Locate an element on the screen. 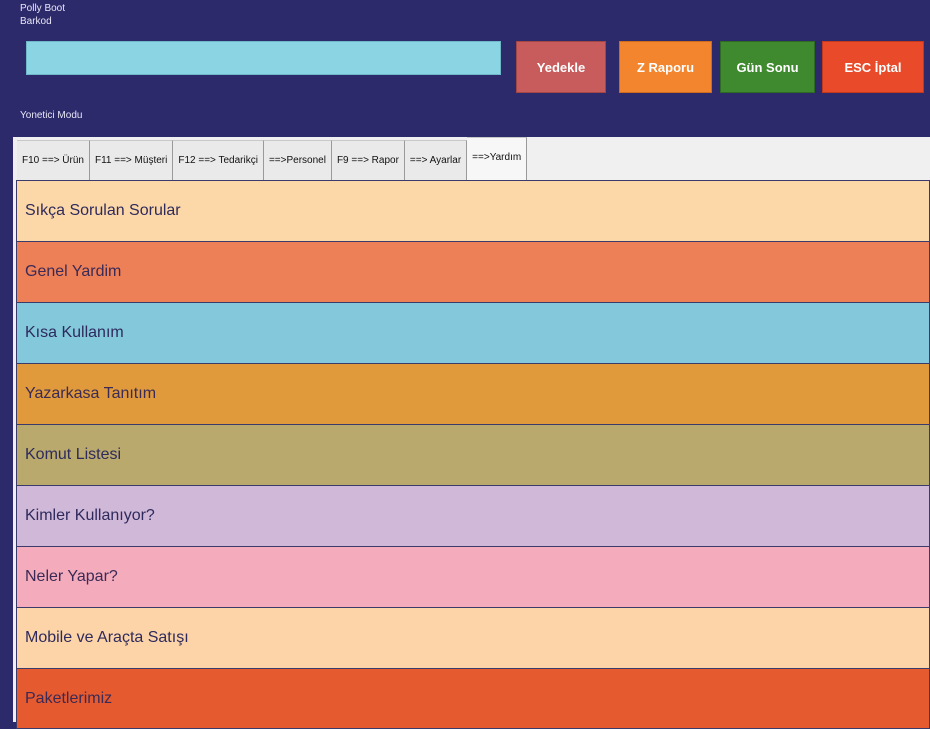  z-raporu-button: Z Raporu is located at coordinates (665, 67).